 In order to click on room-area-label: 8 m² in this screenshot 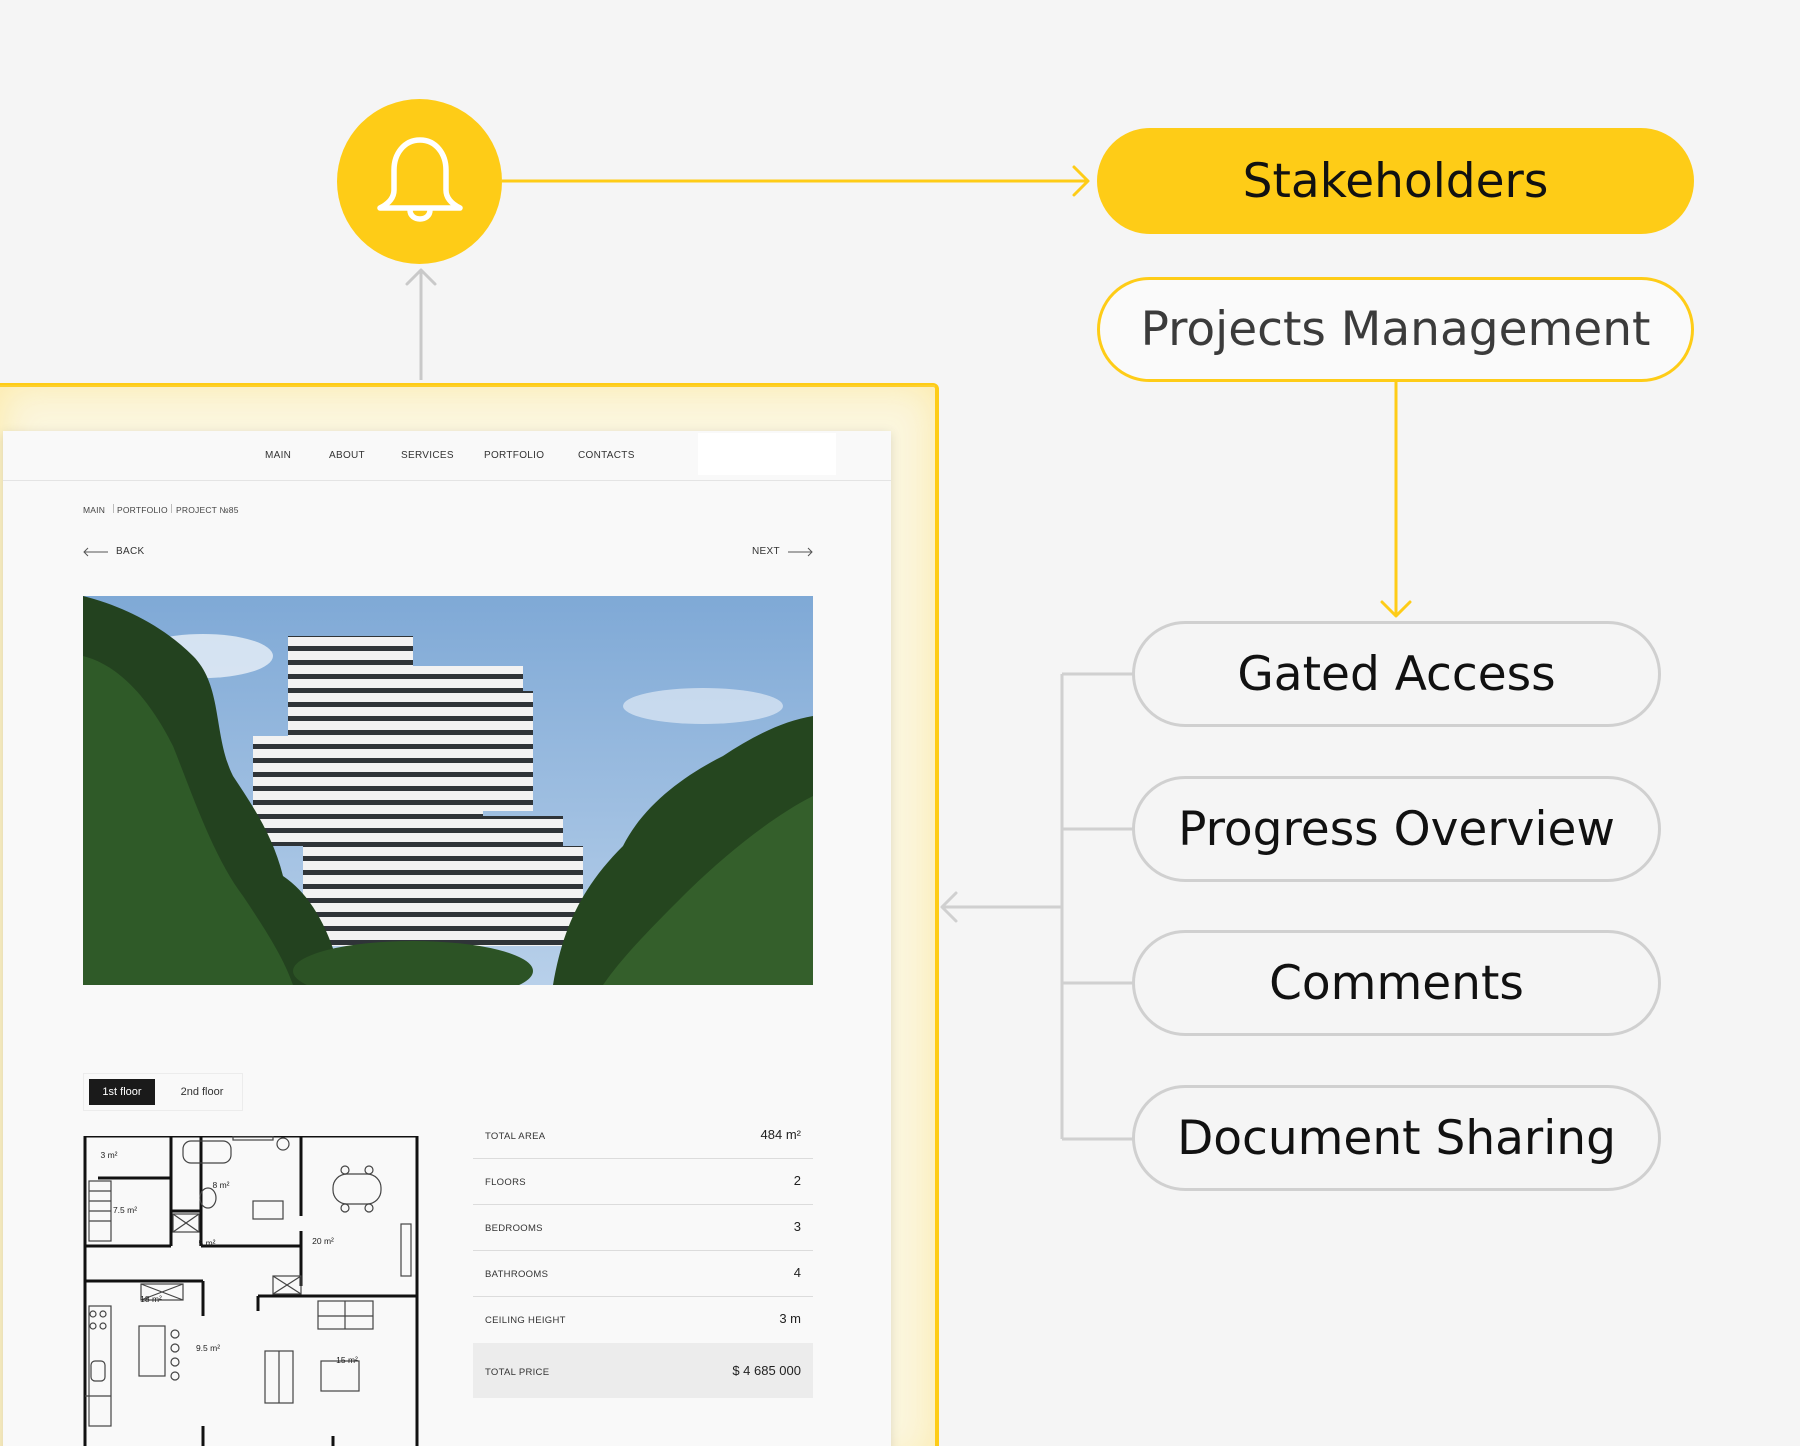, I will do `click(221, 1185)`.